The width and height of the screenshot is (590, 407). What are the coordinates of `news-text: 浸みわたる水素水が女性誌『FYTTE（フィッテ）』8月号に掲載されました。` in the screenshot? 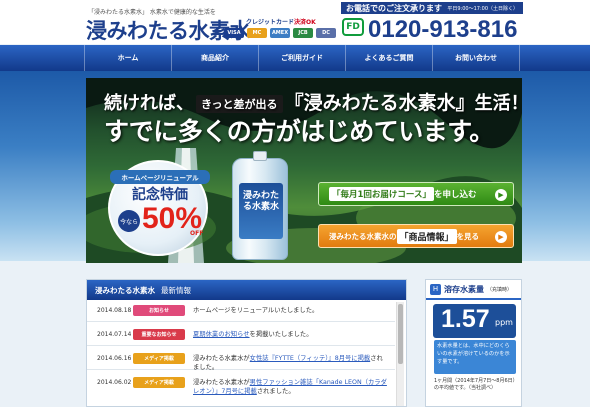 It's located at (291, 363).